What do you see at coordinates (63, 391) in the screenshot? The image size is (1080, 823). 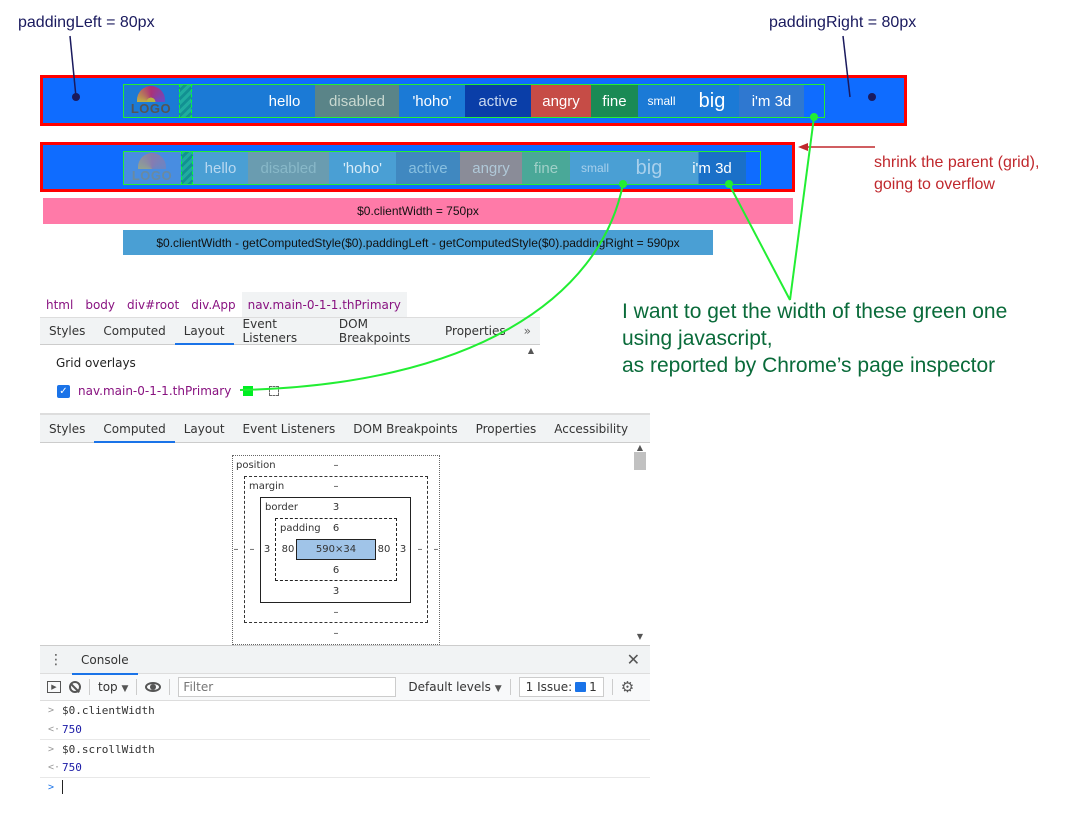 I see `grid-overlay-checkbox: ✓` at bounding box center [63, 391].